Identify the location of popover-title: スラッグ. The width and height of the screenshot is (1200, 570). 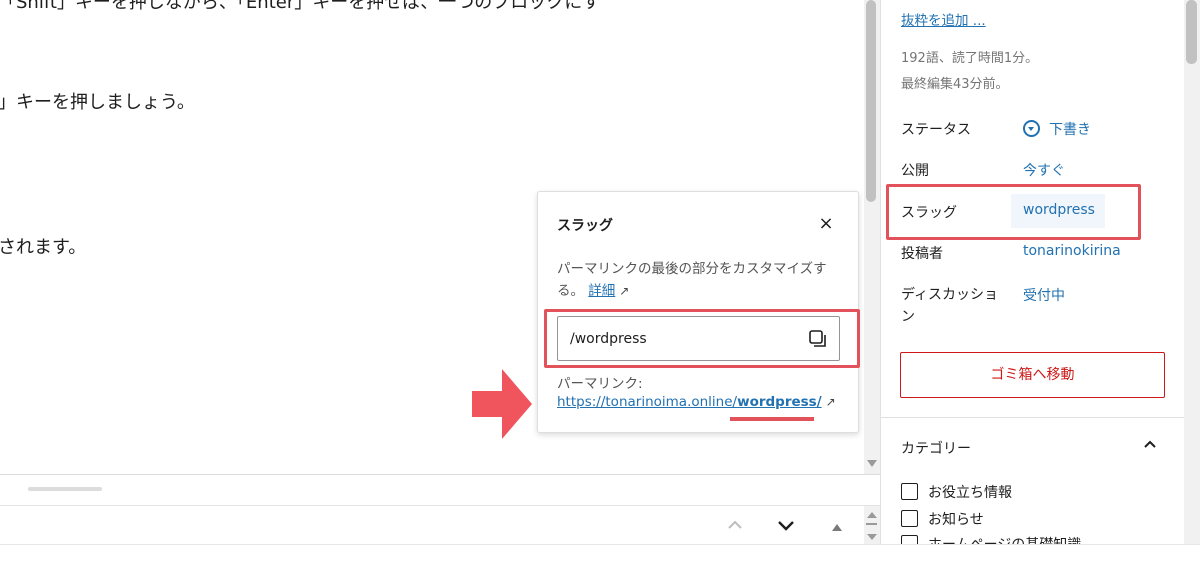
(585, 226).